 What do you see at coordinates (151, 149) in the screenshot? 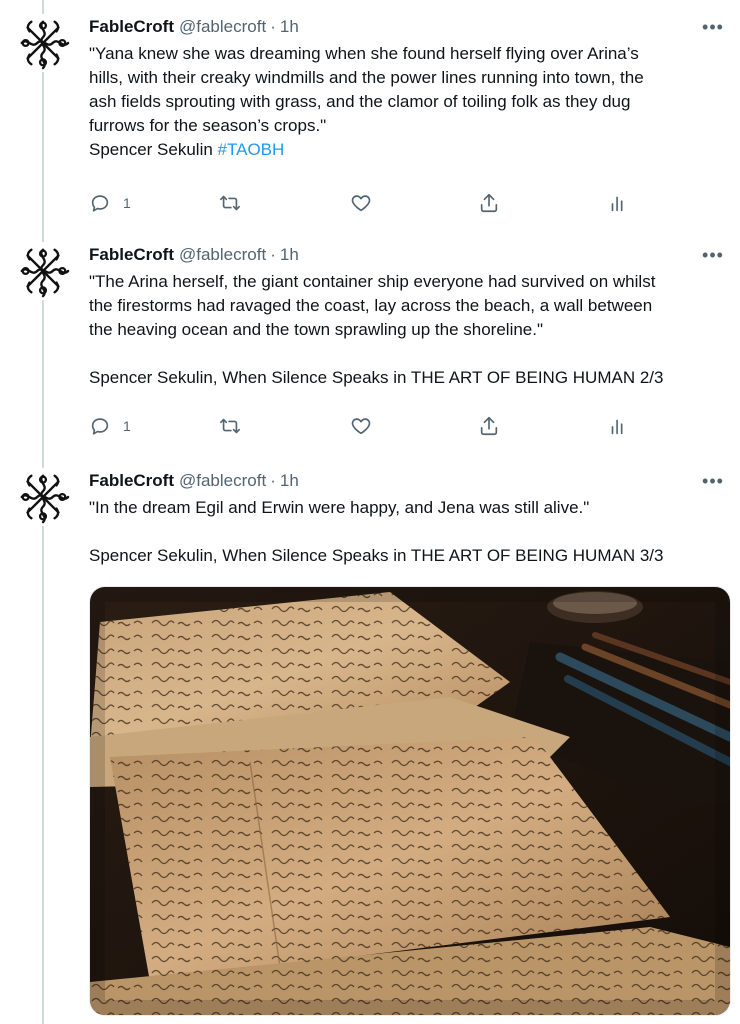
I see `attribution-text: Spencer Sekulin` at bounding box center [151, 149].